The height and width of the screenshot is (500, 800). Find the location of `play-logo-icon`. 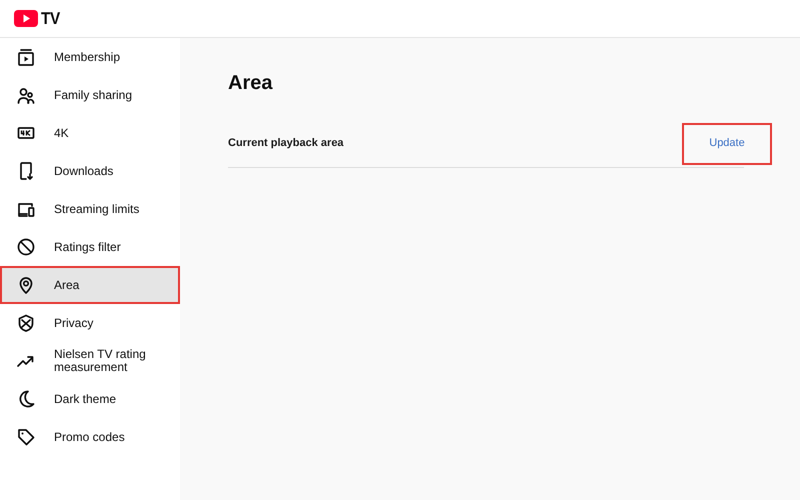

play-logo-icon is located at coordinates (26, 18).